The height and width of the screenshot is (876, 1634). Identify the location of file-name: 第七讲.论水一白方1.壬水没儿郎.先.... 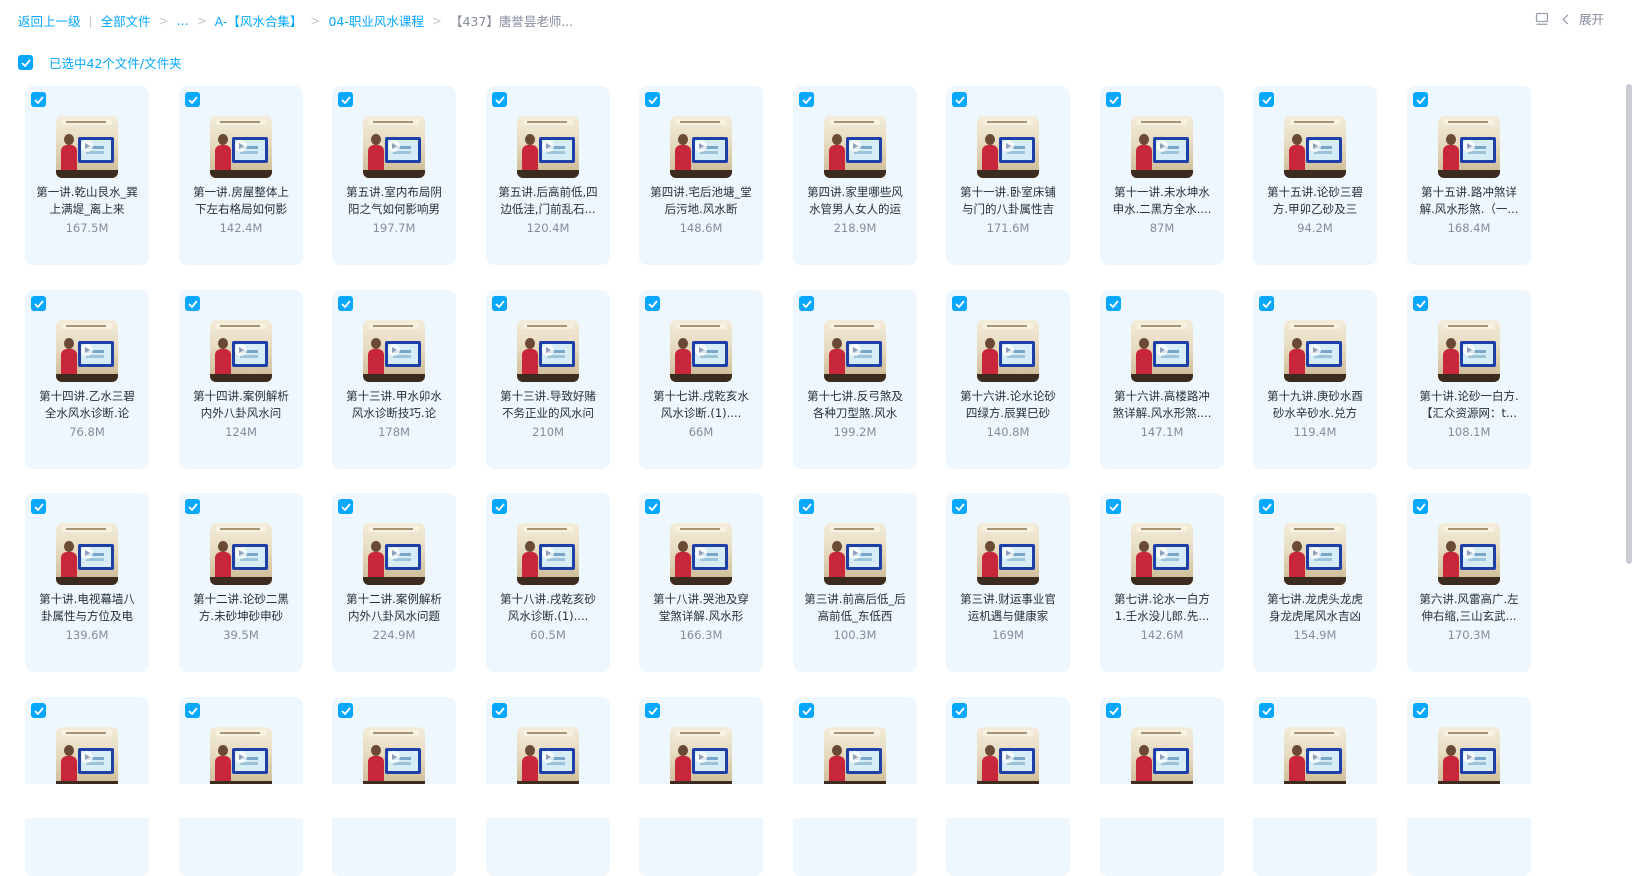
(1162, 608).